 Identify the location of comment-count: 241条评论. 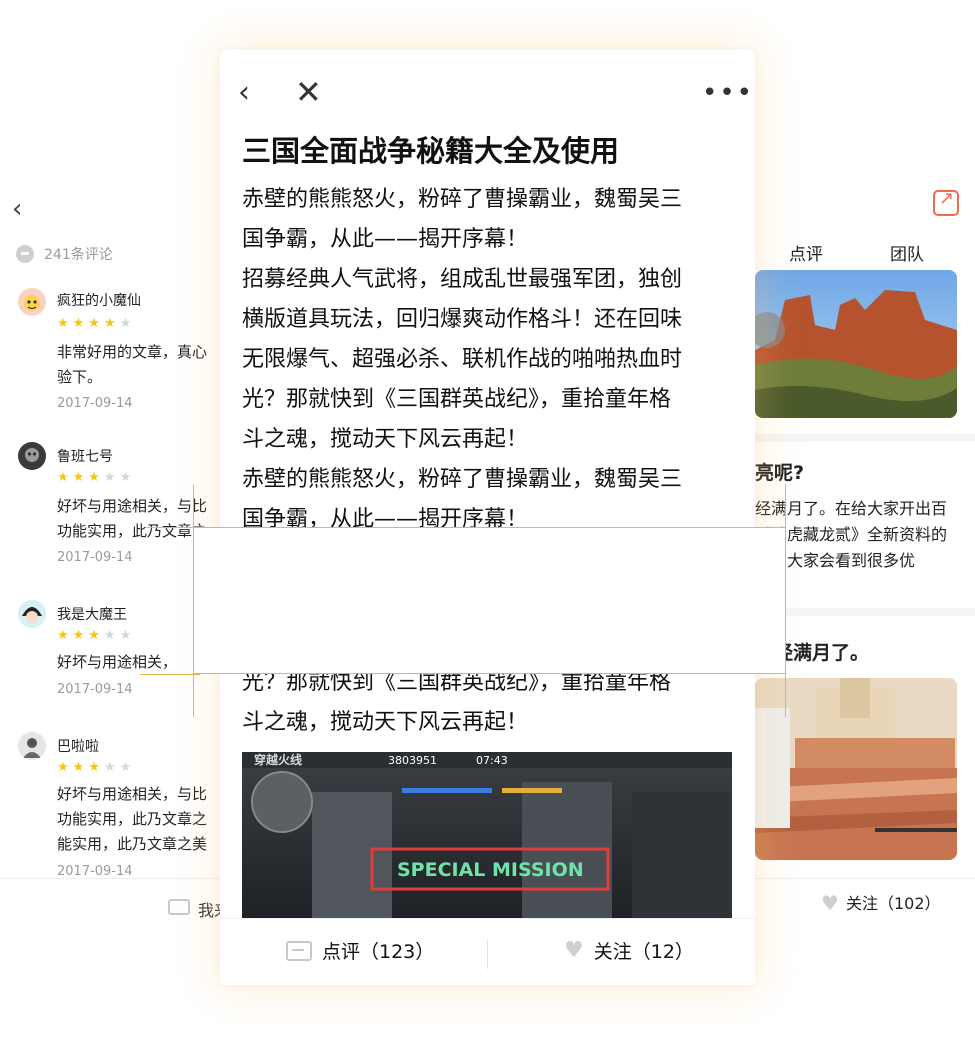
(78, 255).